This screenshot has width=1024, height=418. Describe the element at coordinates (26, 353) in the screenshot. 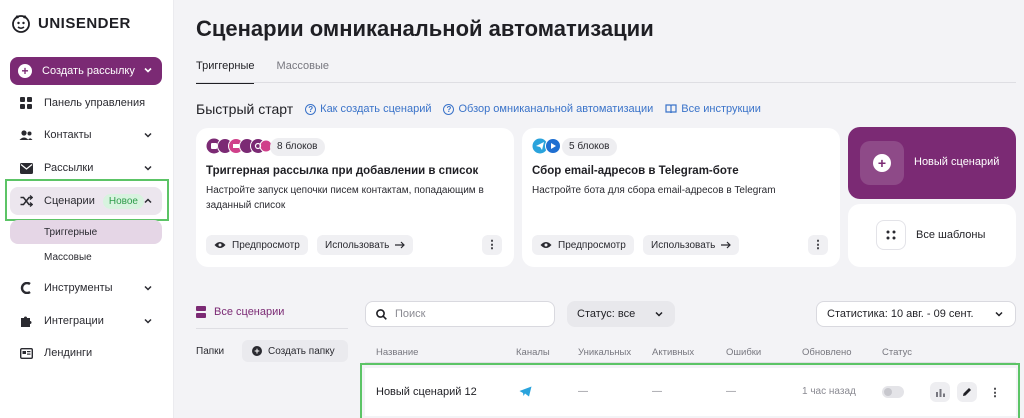

I see `landing-icon` at that location.